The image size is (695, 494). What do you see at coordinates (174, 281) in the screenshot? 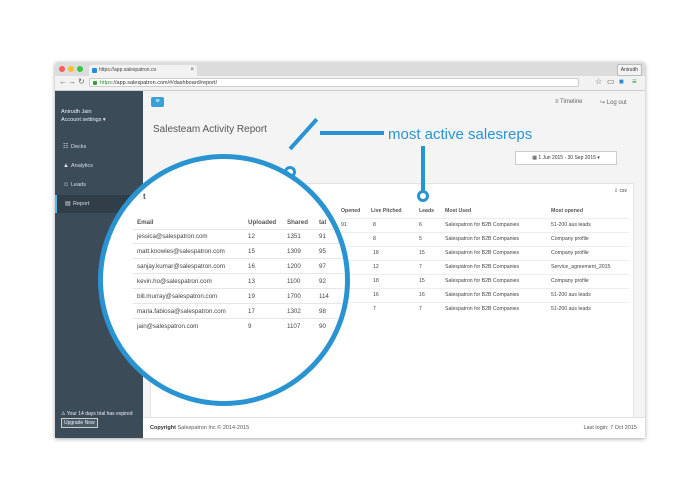
I see `cell-email: kevin.ho@salespatron.com` at bounding box center [174, 281].